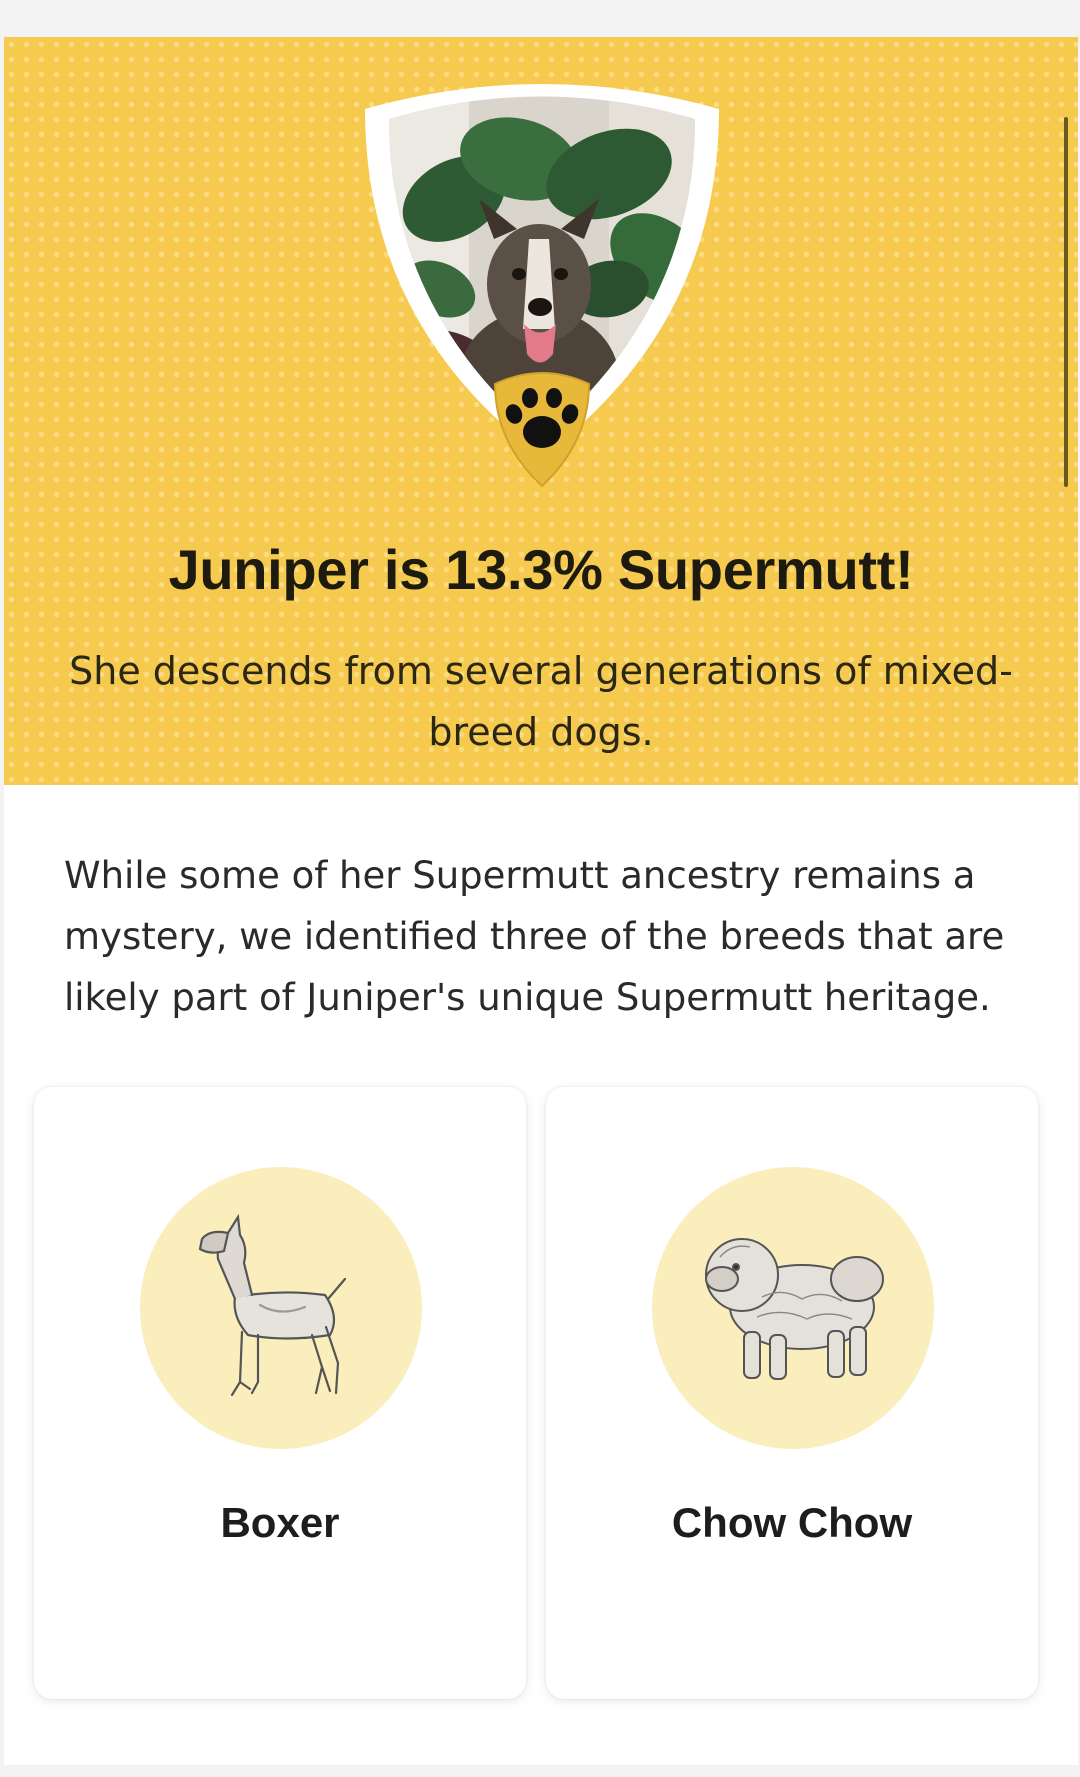 This screenshot has width=1080, height=1777. I want to click on paw-badge, so click(542, 430).